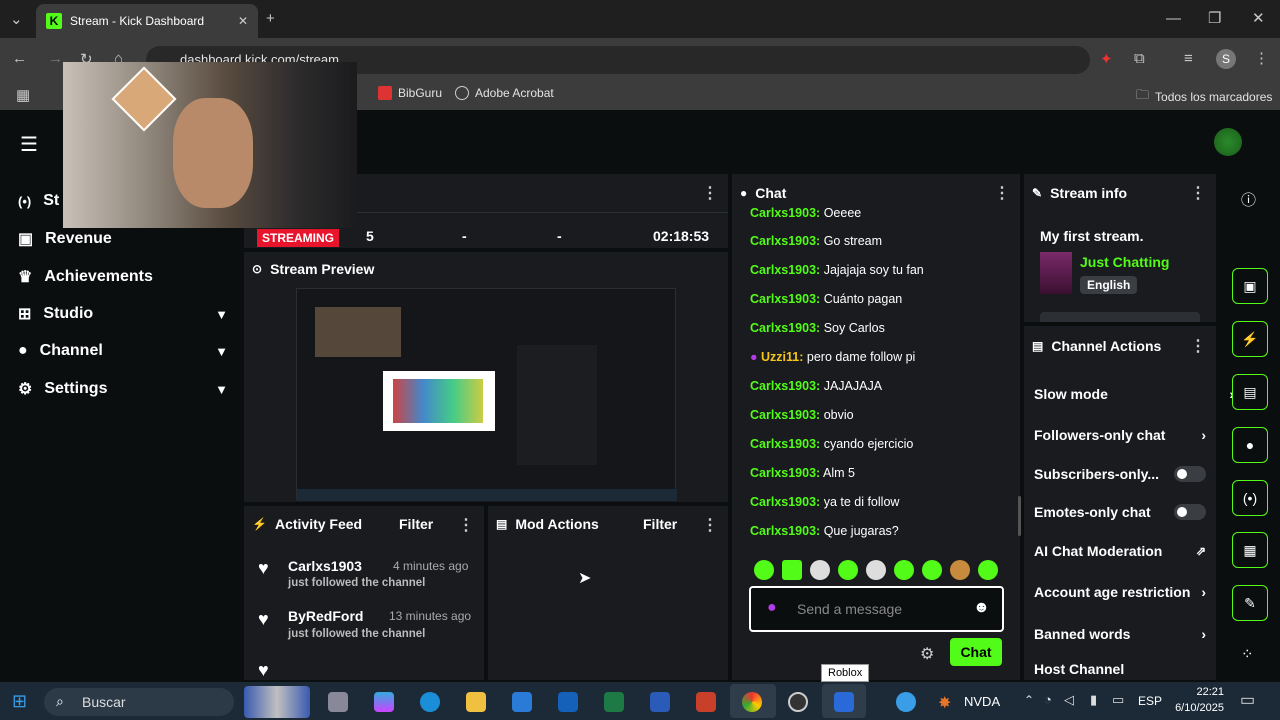 This screenshot has width=1280, height=720. Describe the element at coordinates (1120, 634) in the screenshot. I see `banned-words-row: Banned words ›` at that location.